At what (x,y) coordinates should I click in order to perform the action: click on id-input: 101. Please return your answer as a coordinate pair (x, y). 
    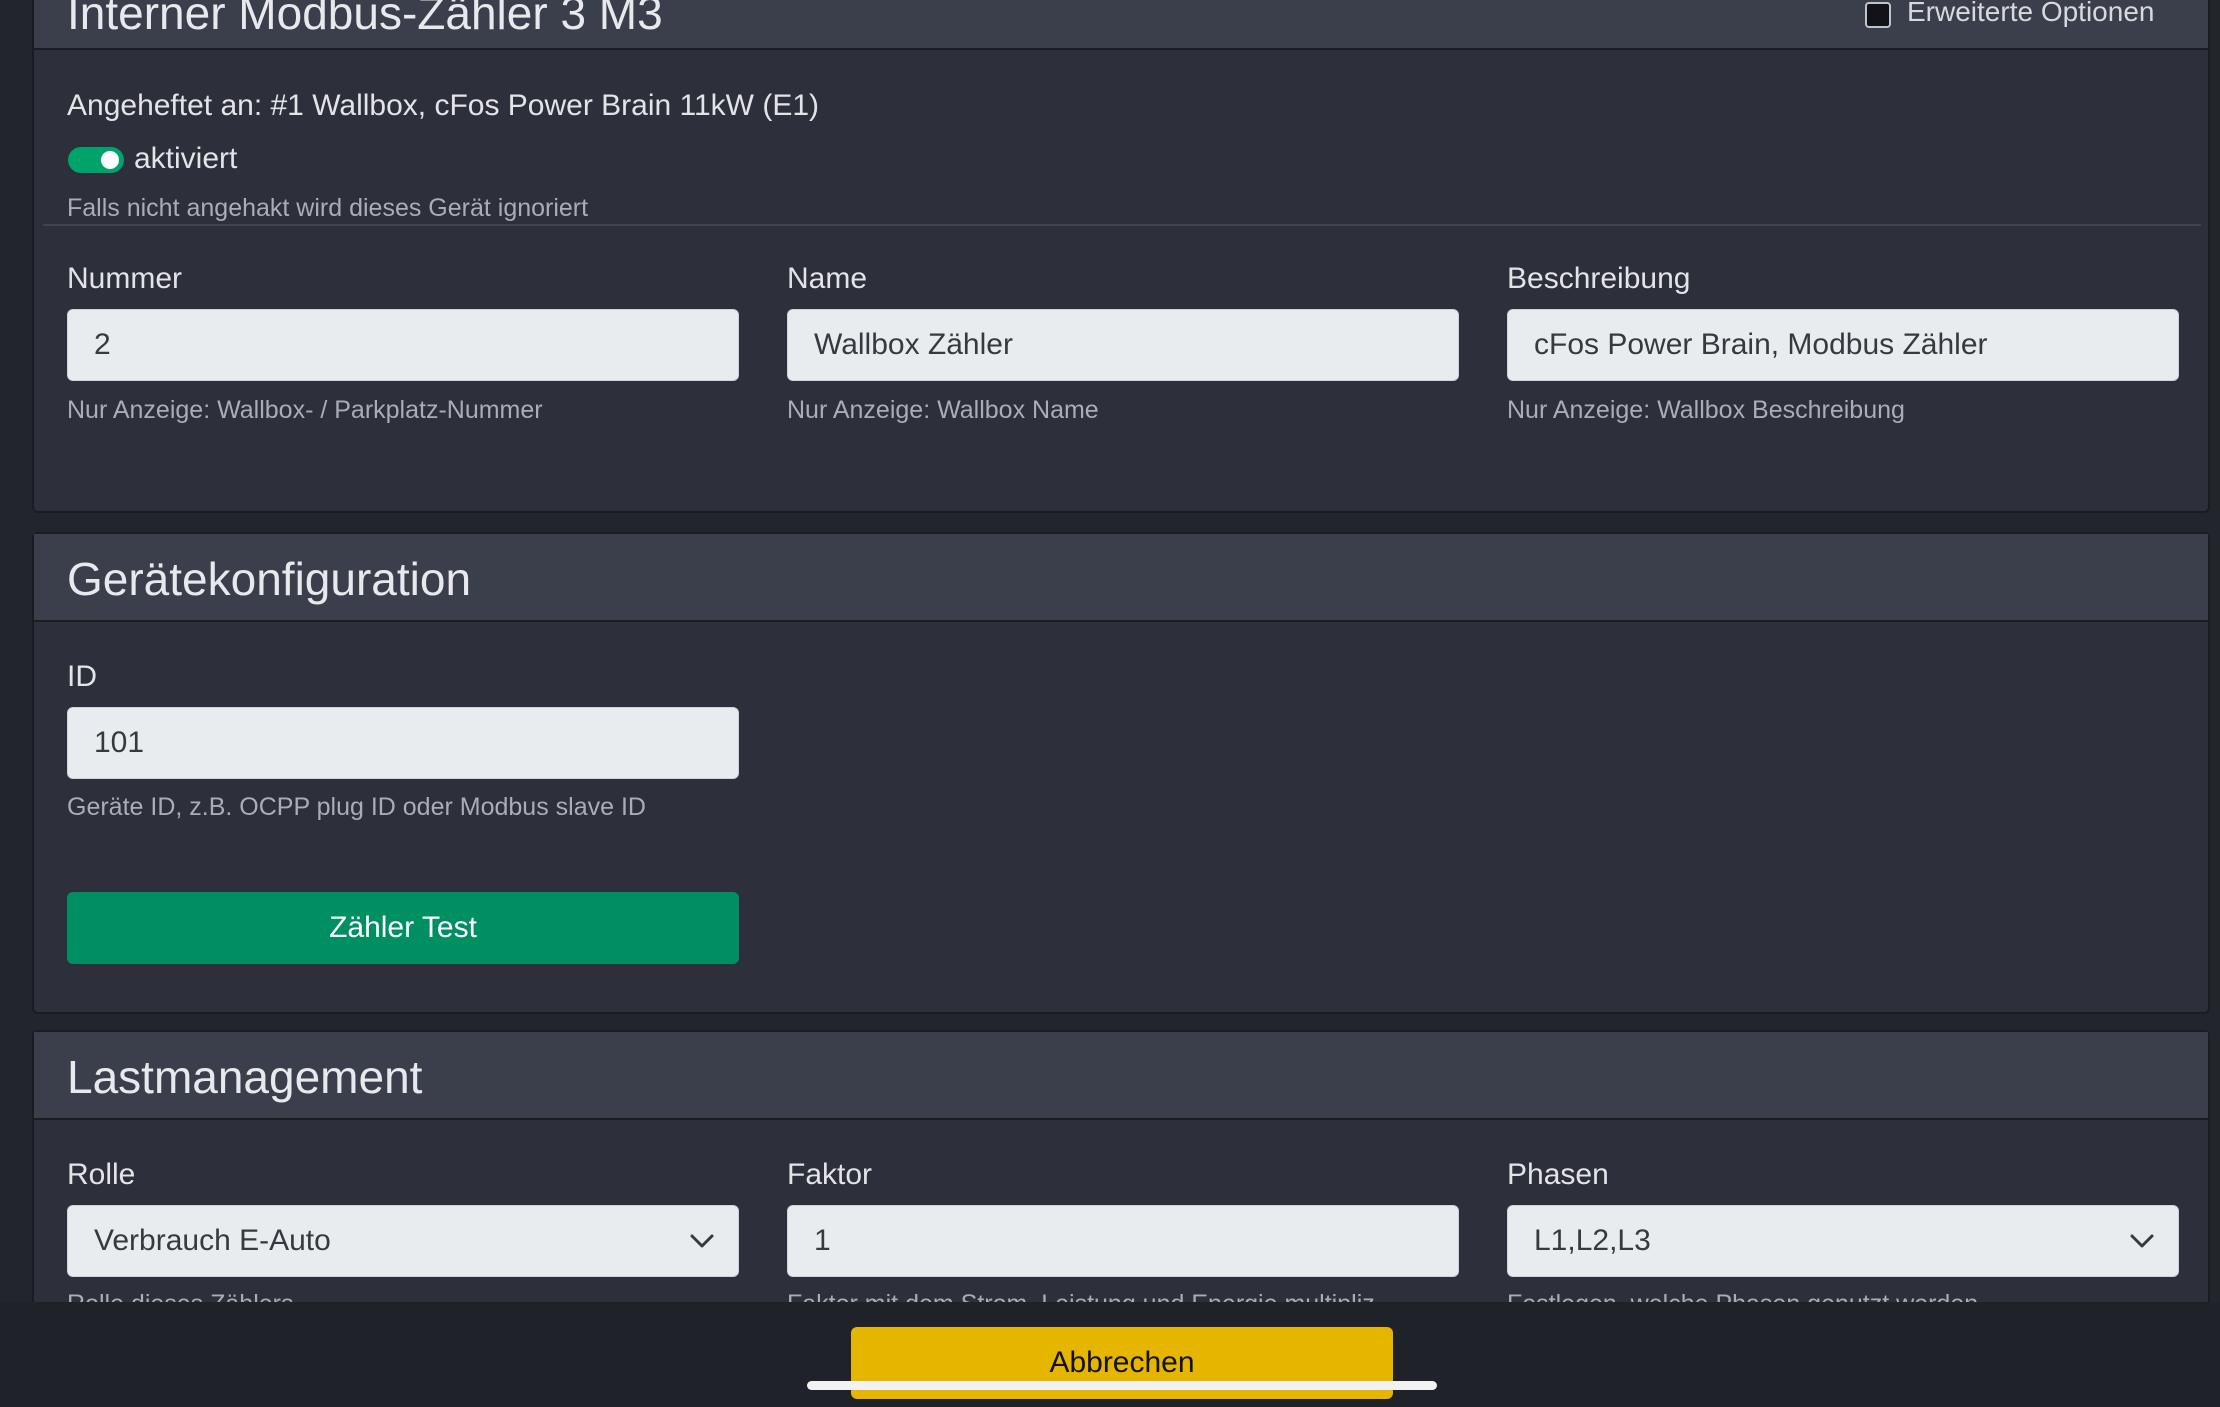
    Looking at the image, I should click on (403, 743).